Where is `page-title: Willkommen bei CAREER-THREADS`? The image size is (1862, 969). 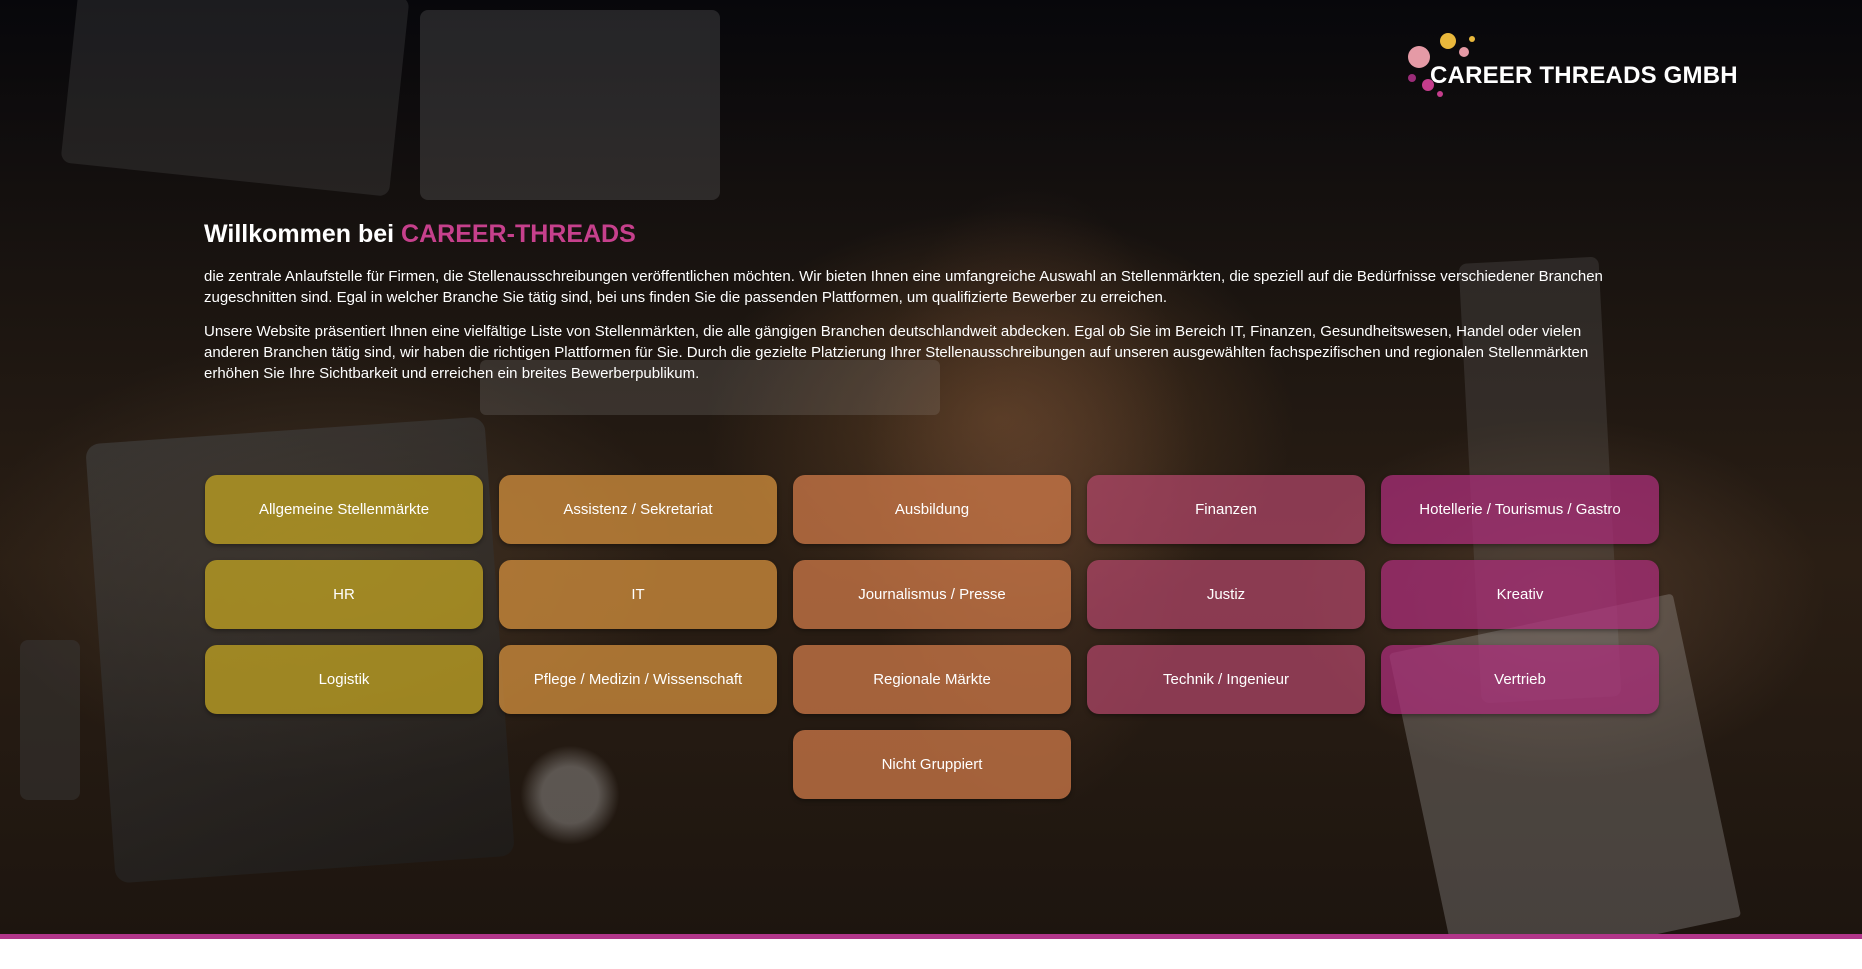 page-title: Willkommen bei CAREER-THREADS is located at coordinates (914, 234).